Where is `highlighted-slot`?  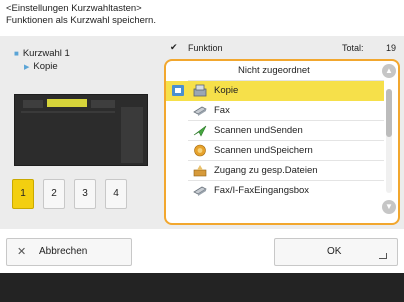 highlighted-slot is located at coordinates (67, 103).